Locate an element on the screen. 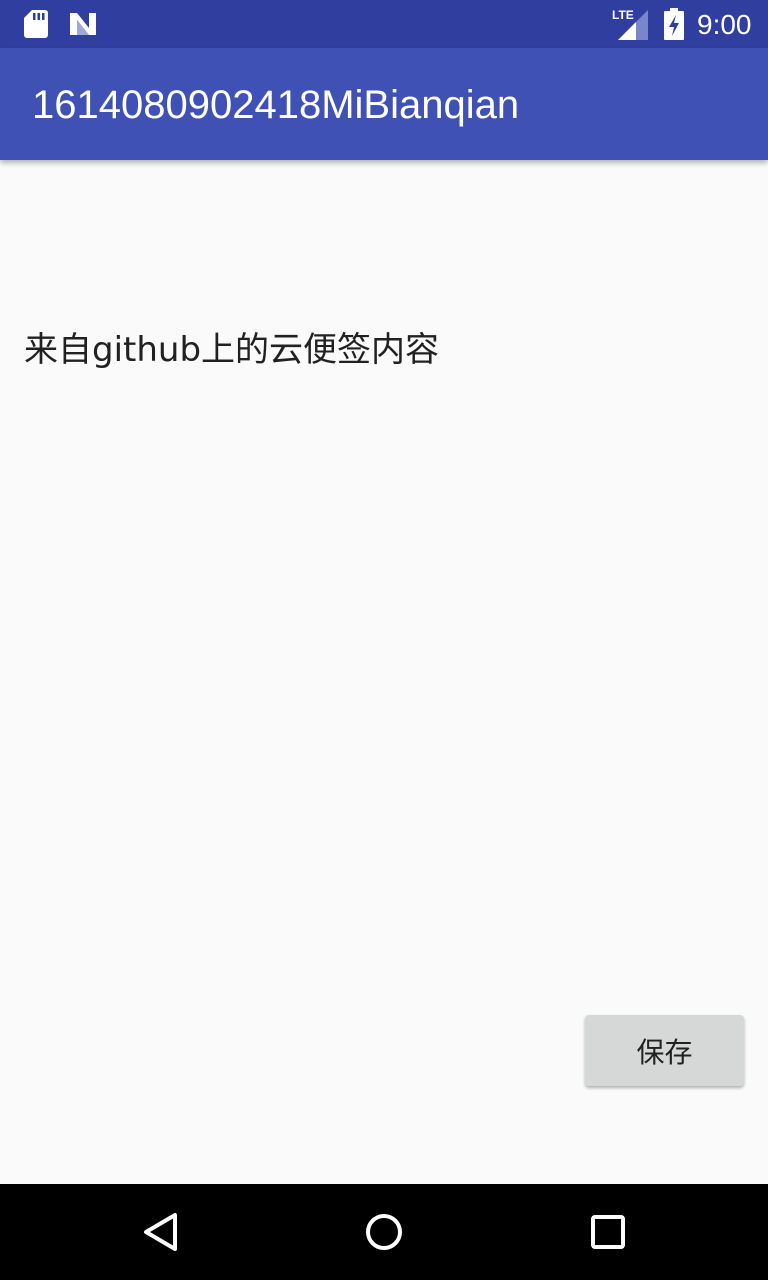 The width and height of the screenshot is (768, 1280). back-icon is located at coordinates (160, 1232).